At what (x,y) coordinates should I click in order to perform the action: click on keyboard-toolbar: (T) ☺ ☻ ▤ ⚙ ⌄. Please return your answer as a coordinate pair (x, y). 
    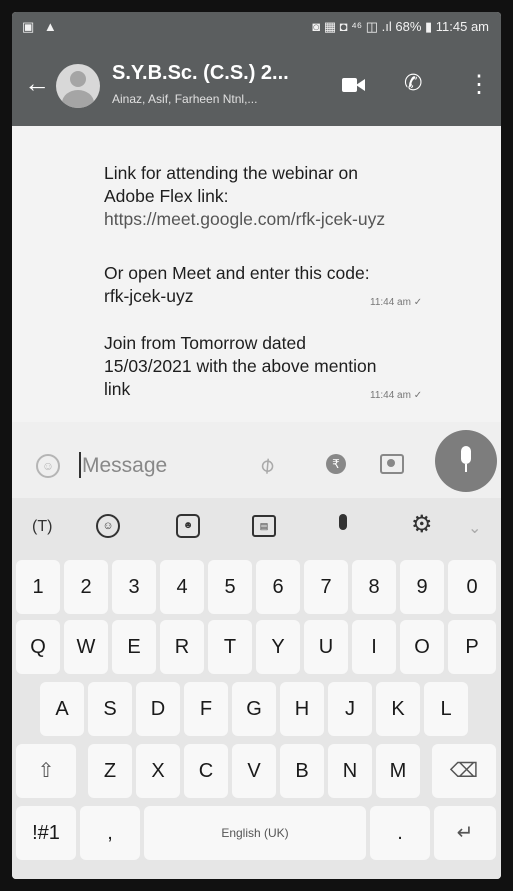
    Looking at the image, I should click on (256, 528).